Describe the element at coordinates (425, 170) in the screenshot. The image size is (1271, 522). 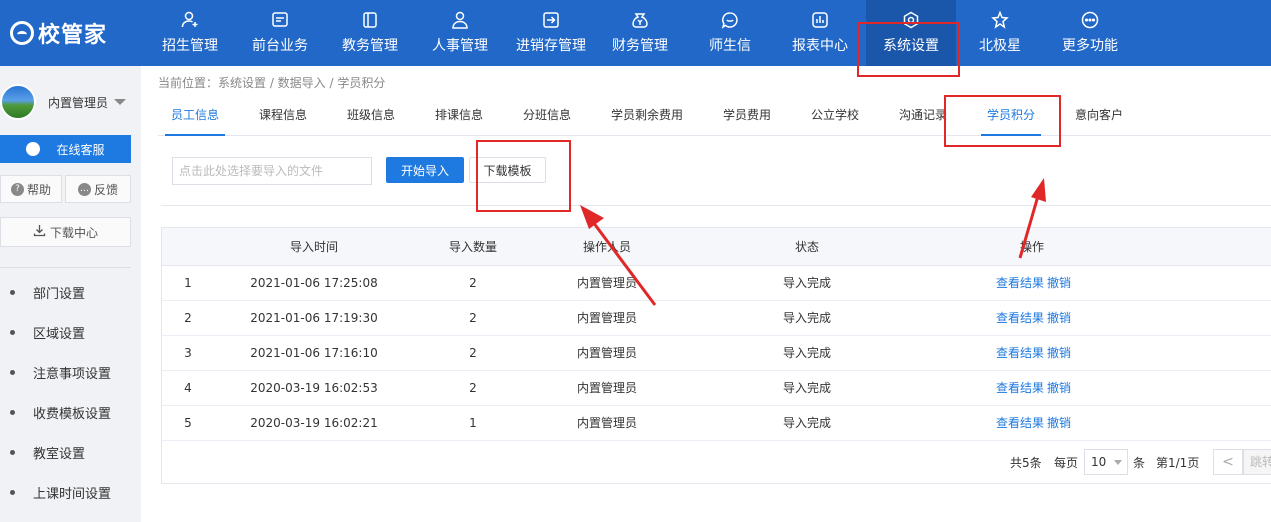
I see `start-import-button: 开始导入` at that location.